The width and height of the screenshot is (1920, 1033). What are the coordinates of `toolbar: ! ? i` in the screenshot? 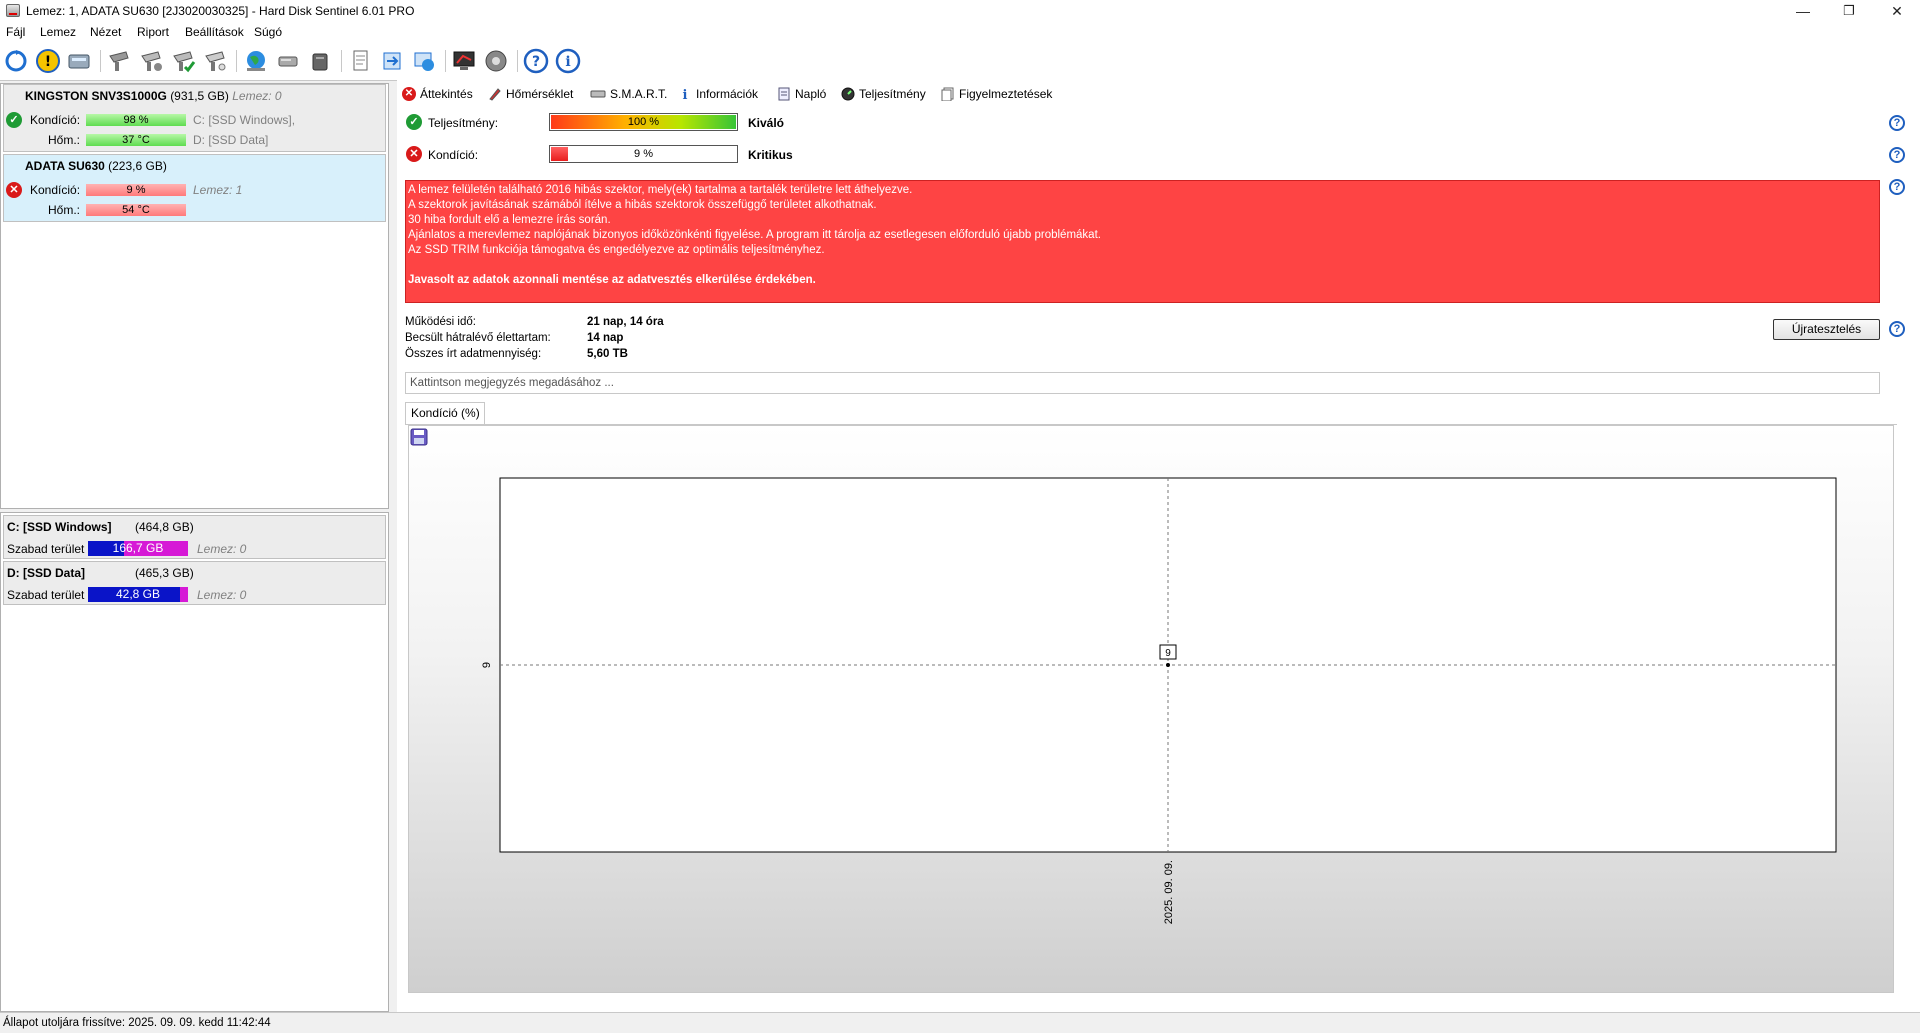 It's located at (960, 61).